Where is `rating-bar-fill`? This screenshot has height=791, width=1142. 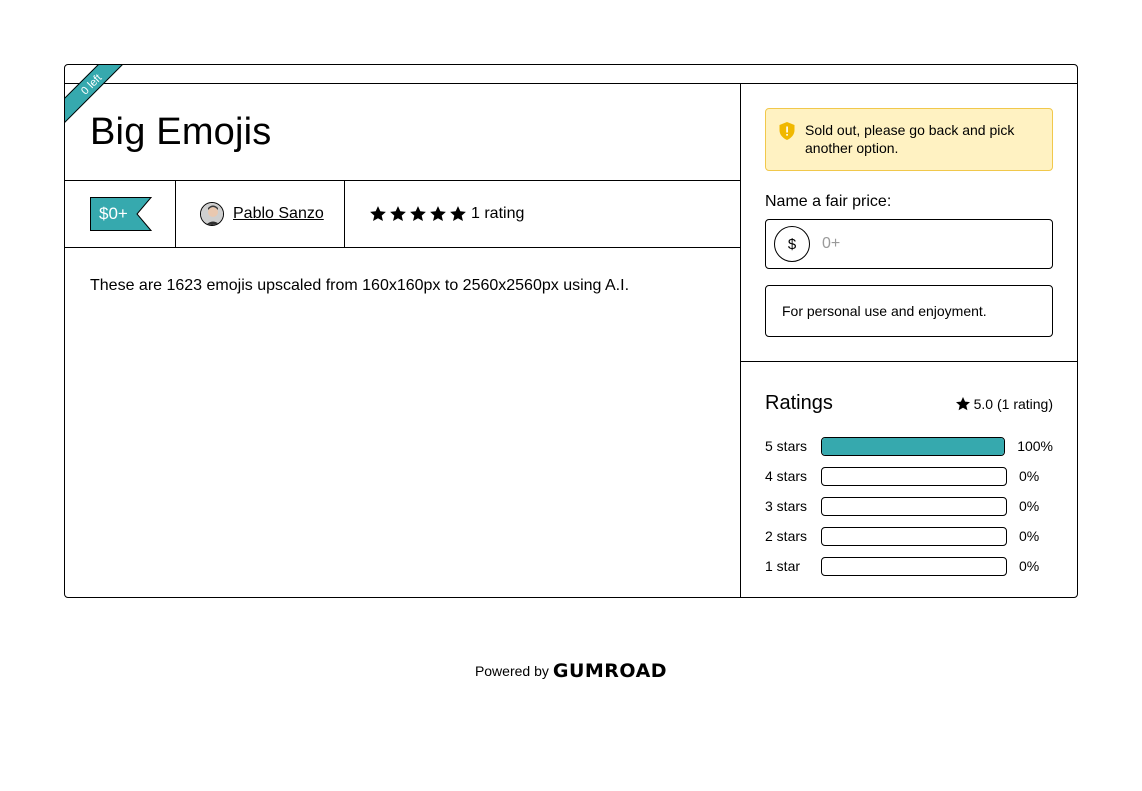
rating-bar-fill is located at coordinates (913, 446).